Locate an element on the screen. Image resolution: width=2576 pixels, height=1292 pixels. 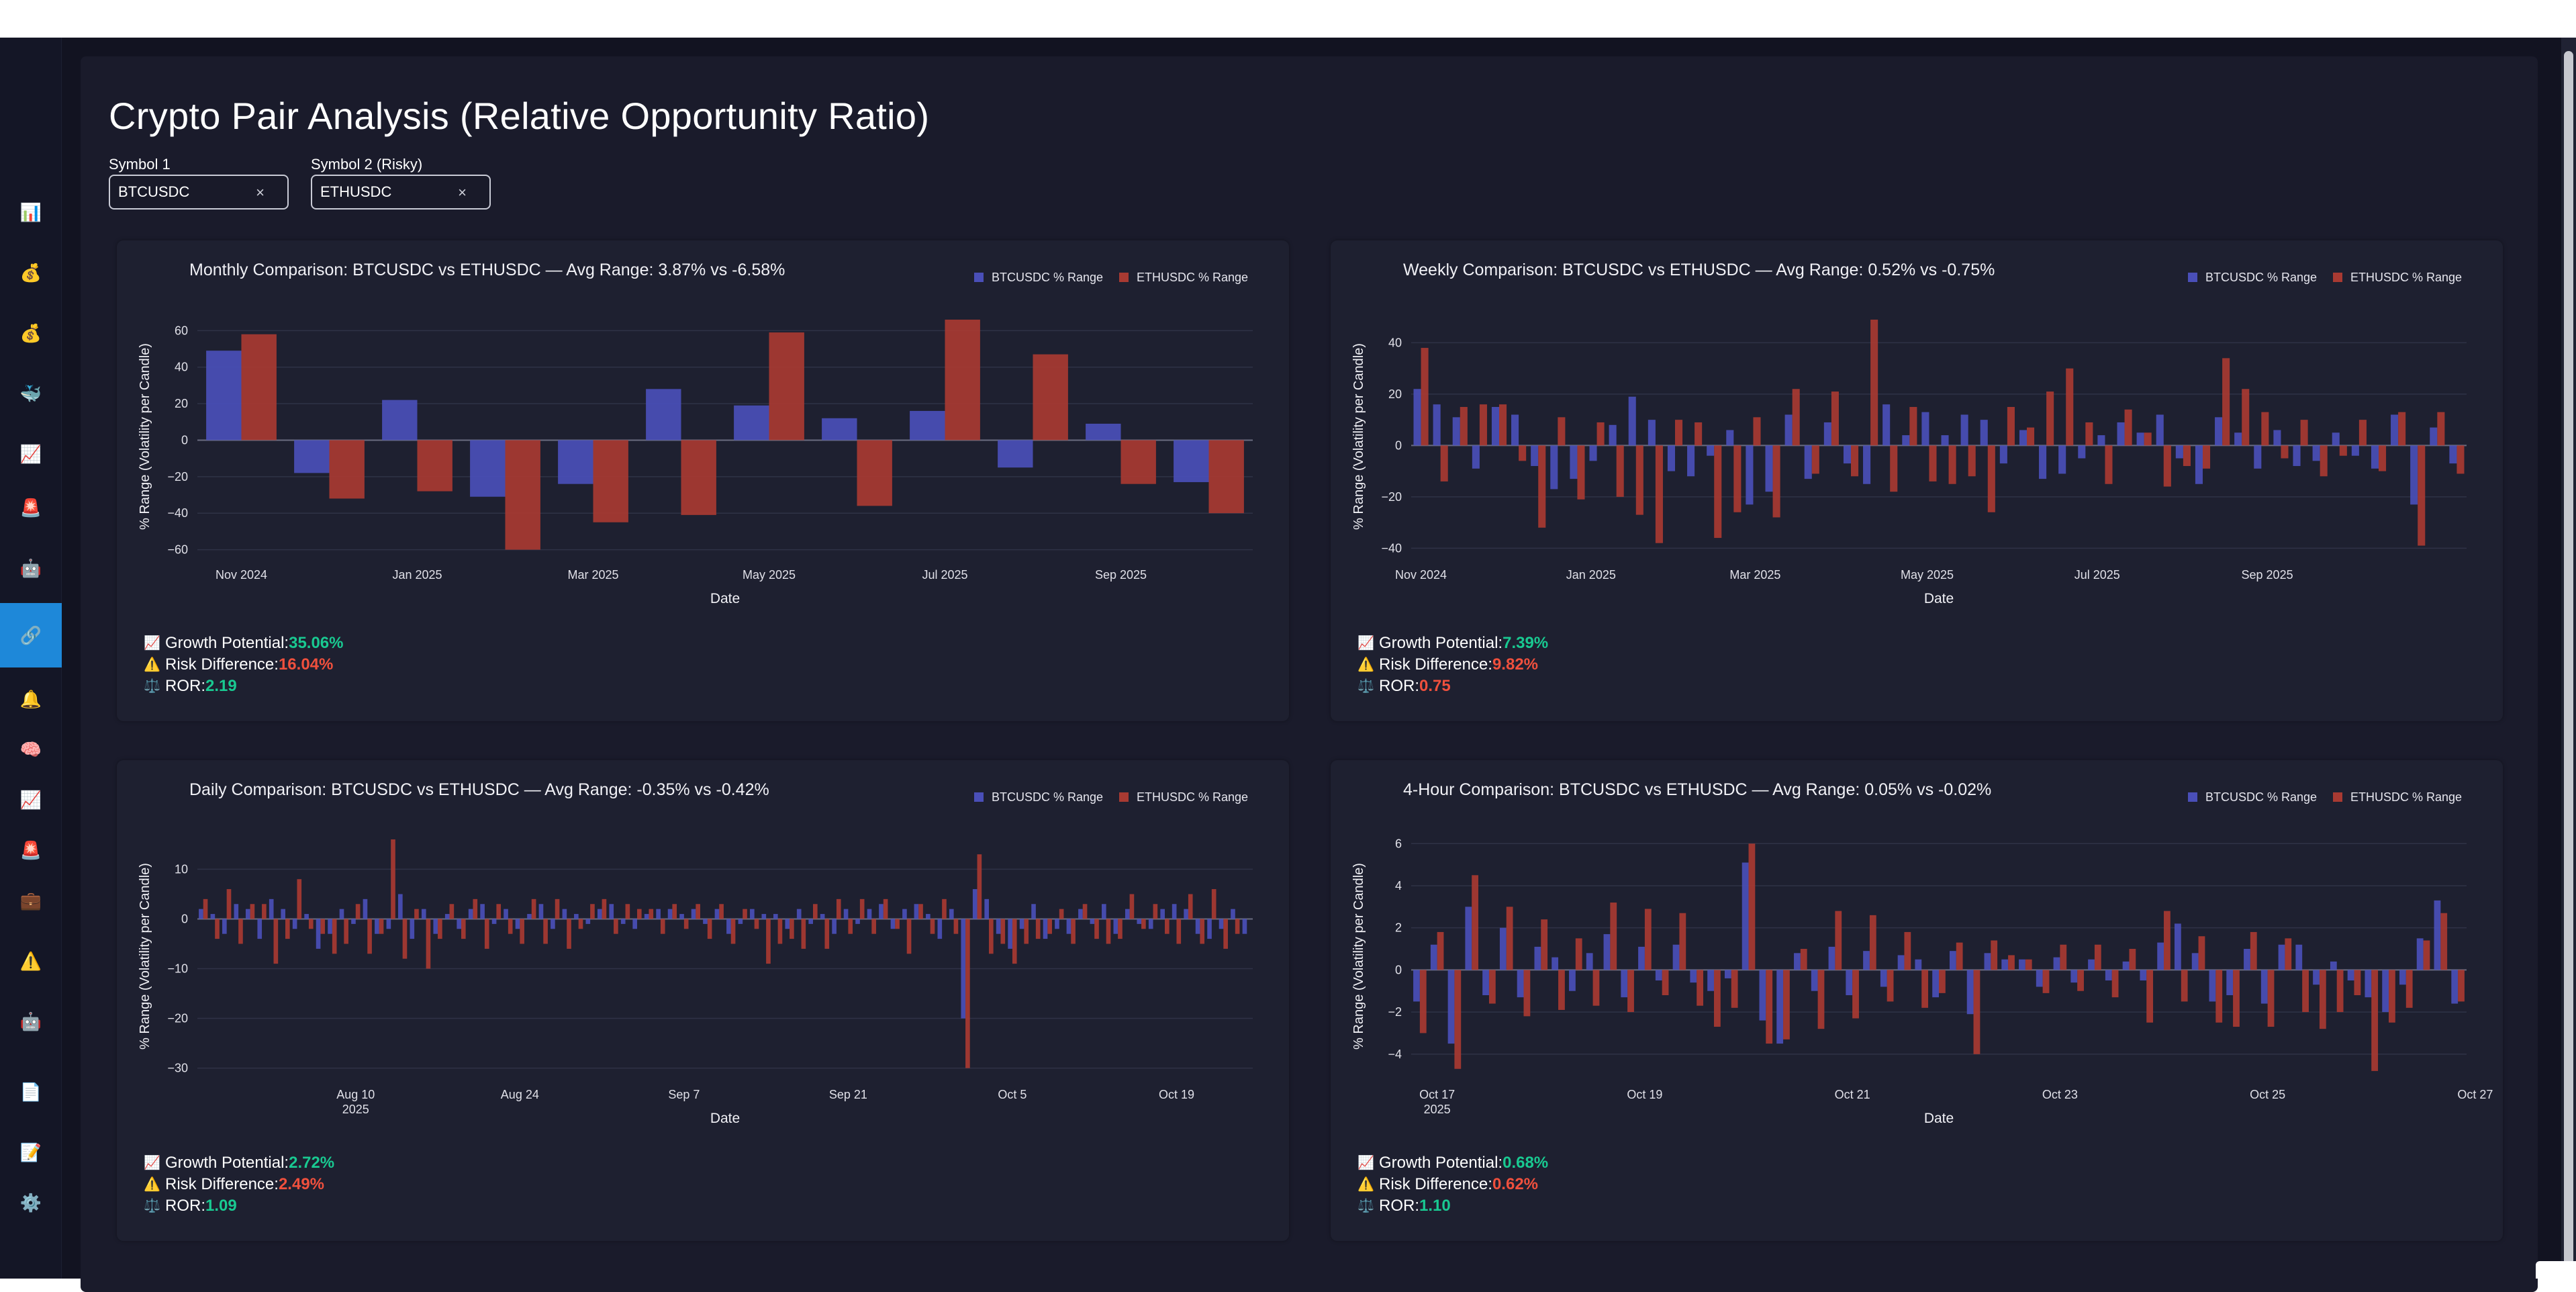
ror-value: 0.75 is located at coordinates (1435, 686).